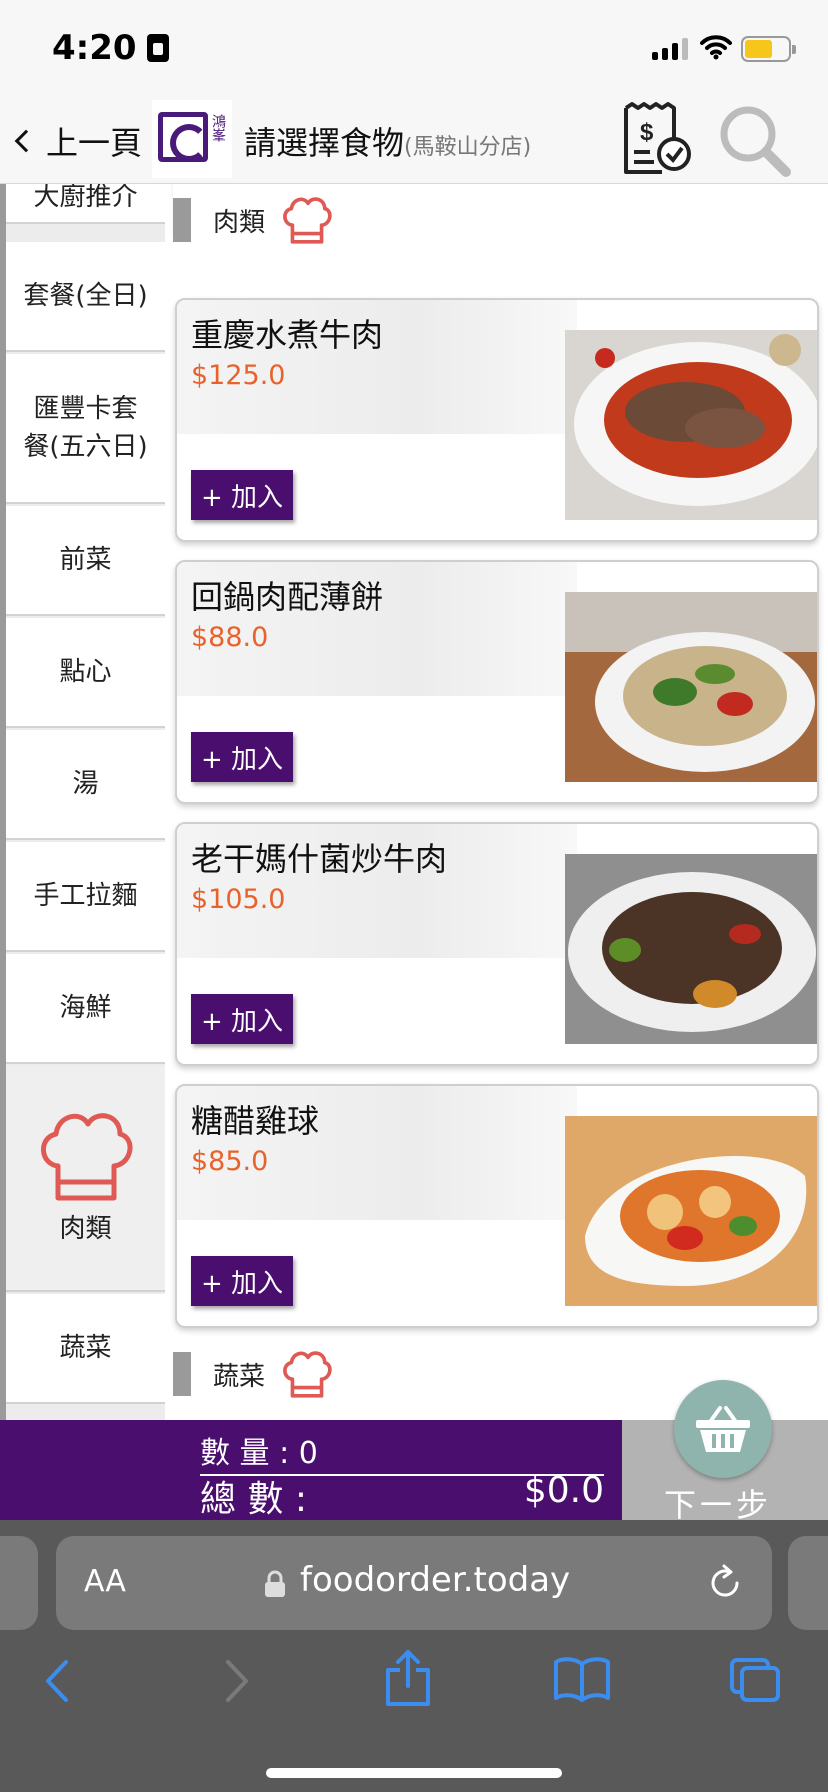  What do you see at coordinates (755, 141) in the screenshot?
I see `search-icon` at bounding box center [755, 141].